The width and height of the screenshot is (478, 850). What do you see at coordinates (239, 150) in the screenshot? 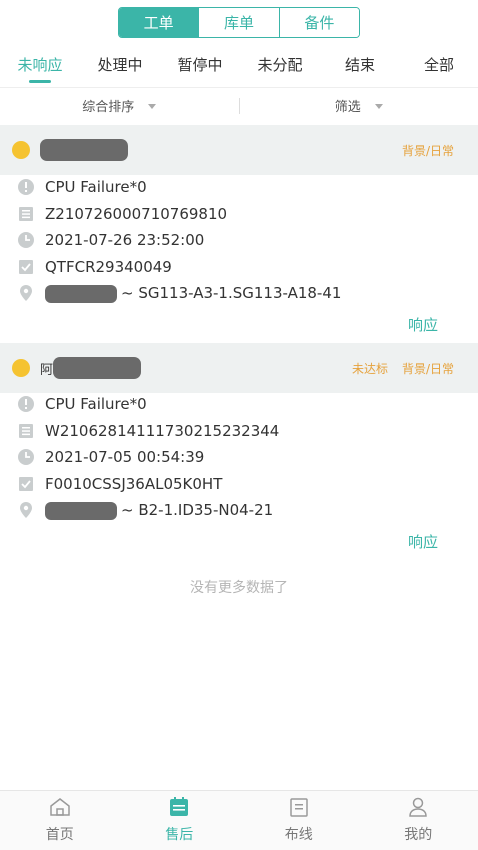
I see `order-card-header: 背景/日常` at bounding box center [239, 150].